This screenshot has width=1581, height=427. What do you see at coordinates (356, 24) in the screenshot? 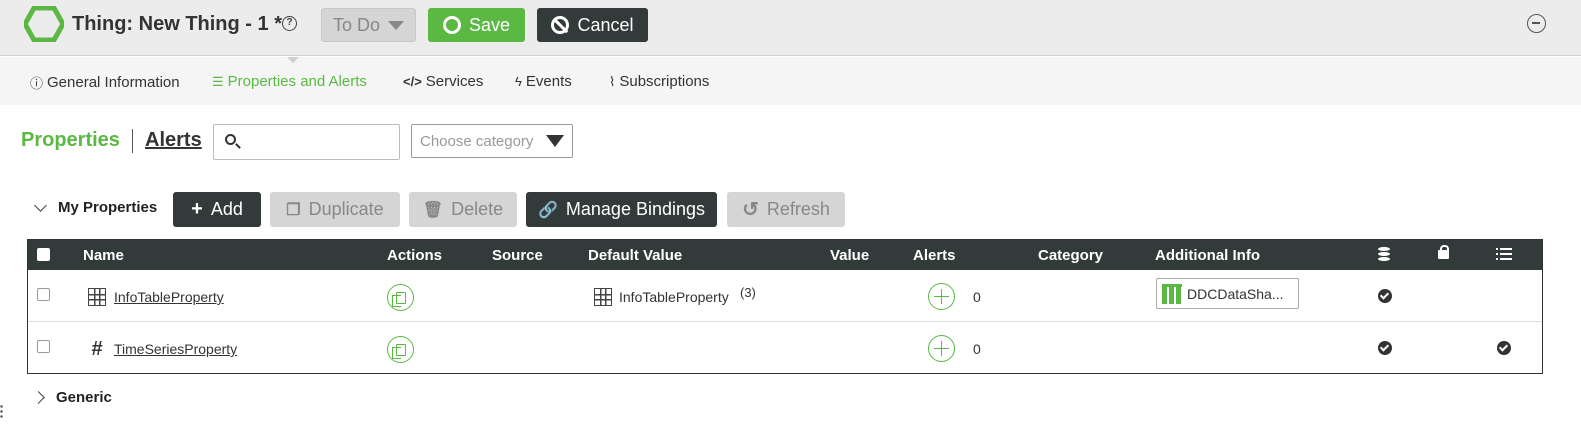
I see `status-dropdown-label: To Do` at bounding box center [356, 24].